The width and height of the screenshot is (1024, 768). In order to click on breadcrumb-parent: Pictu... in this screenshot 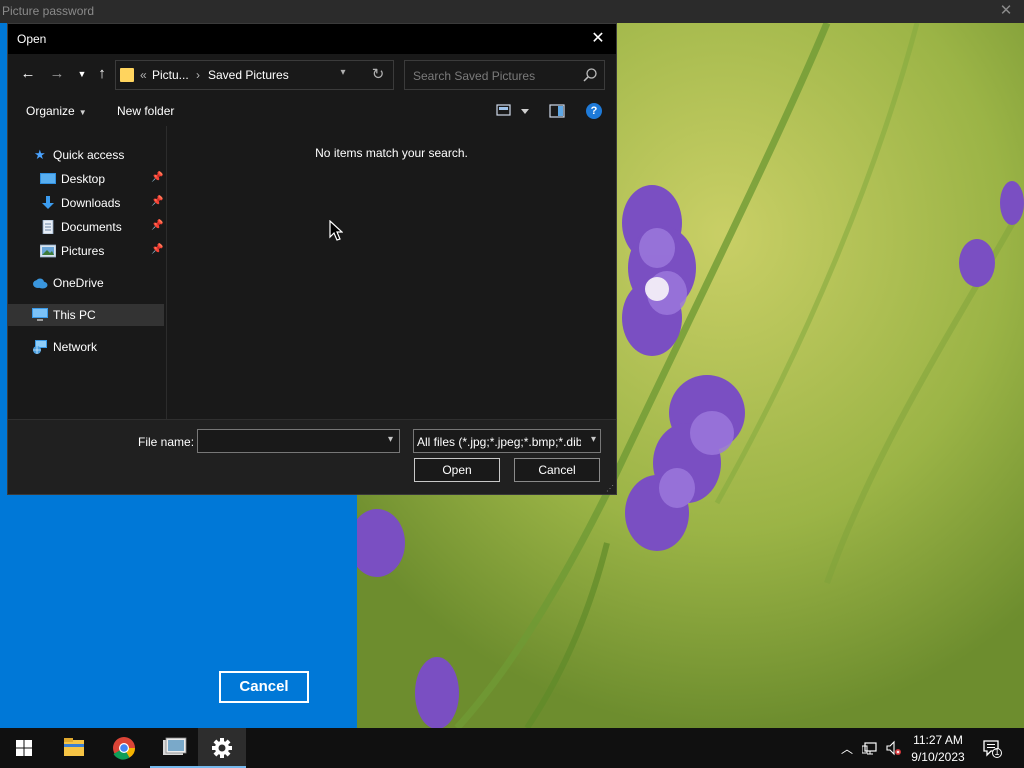, I will do `click(170, 75)`.